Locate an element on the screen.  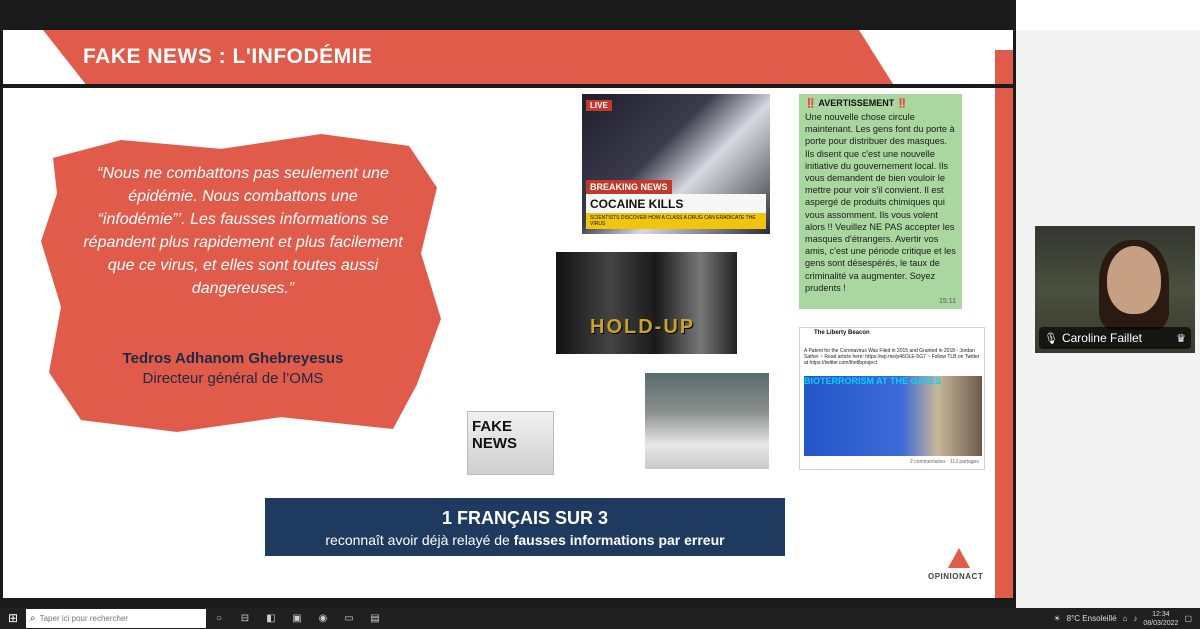
network-icon: ⌂ is located at coordinates (1125, 618).